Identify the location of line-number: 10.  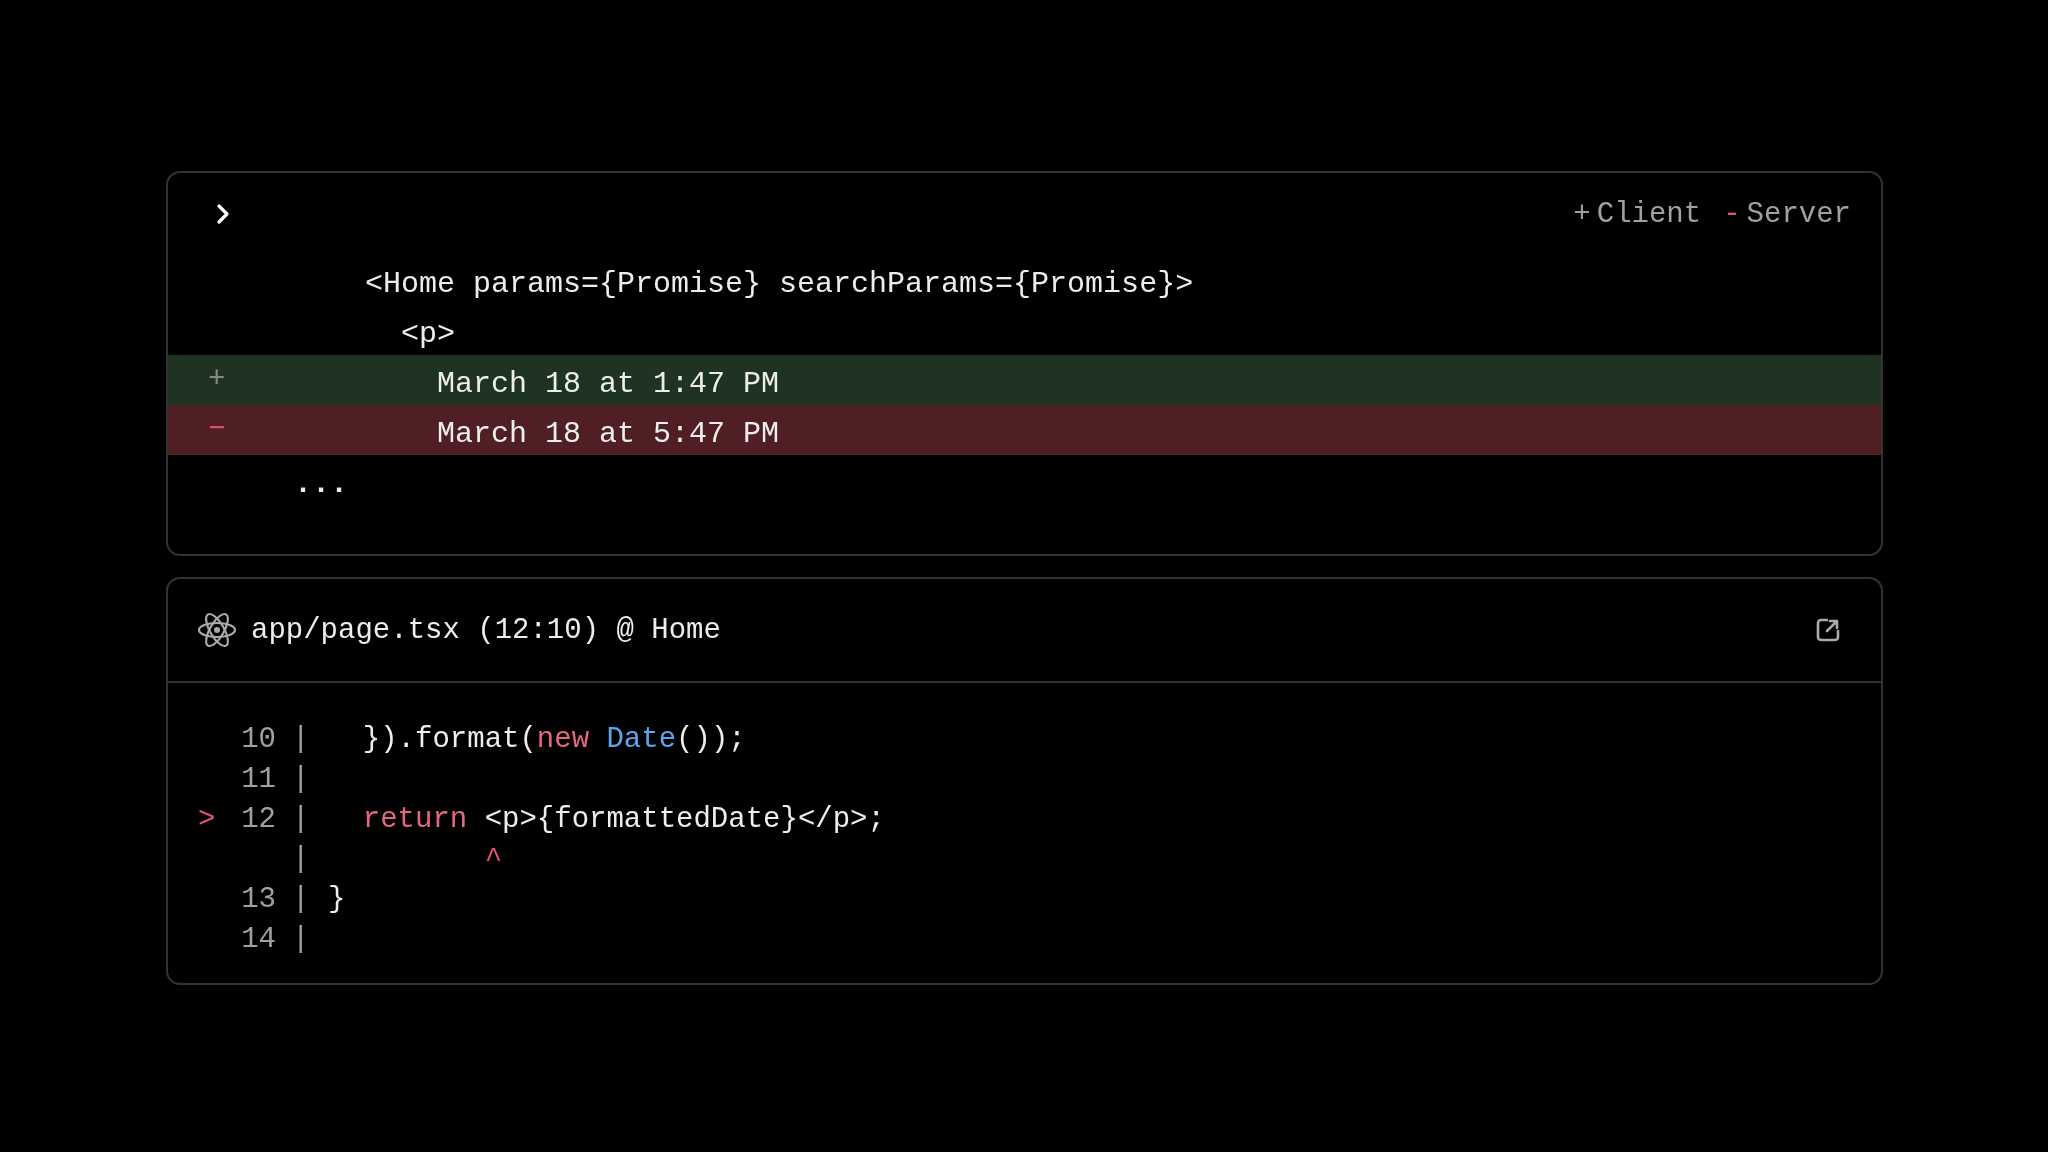
(258, 739).